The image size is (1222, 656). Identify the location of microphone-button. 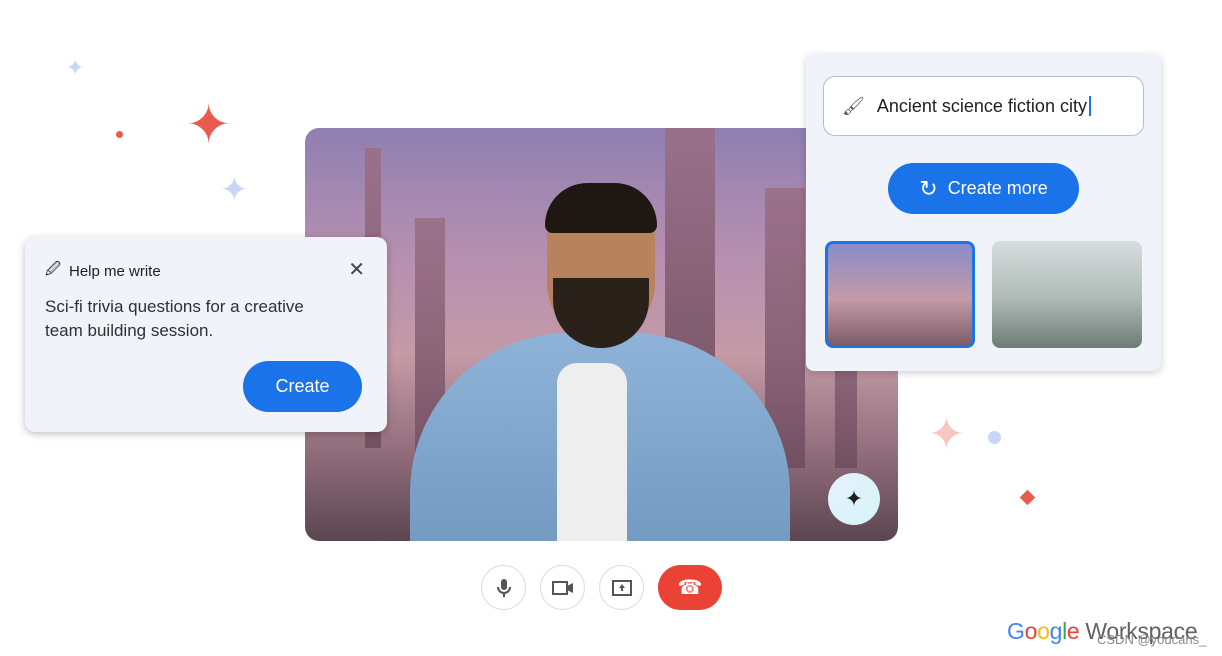
(503, 587).